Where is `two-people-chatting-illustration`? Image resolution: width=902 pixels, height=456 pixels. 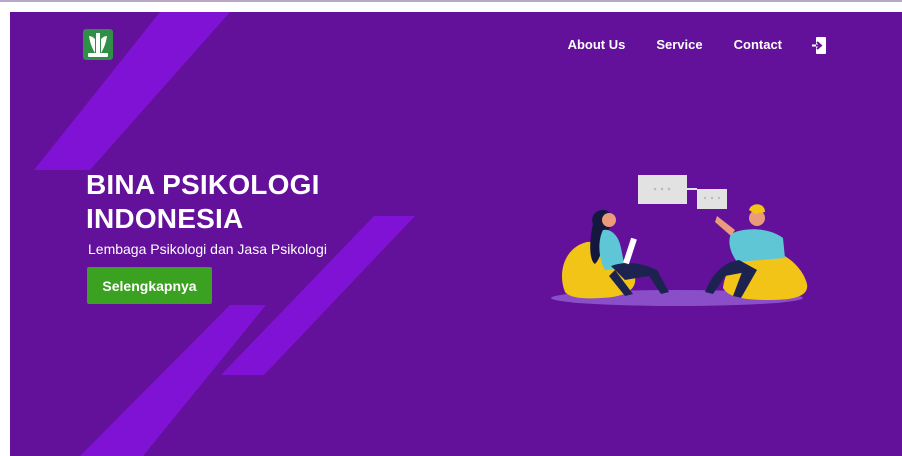
two-people-chatting-illustration is located at coordinates (679, 240).